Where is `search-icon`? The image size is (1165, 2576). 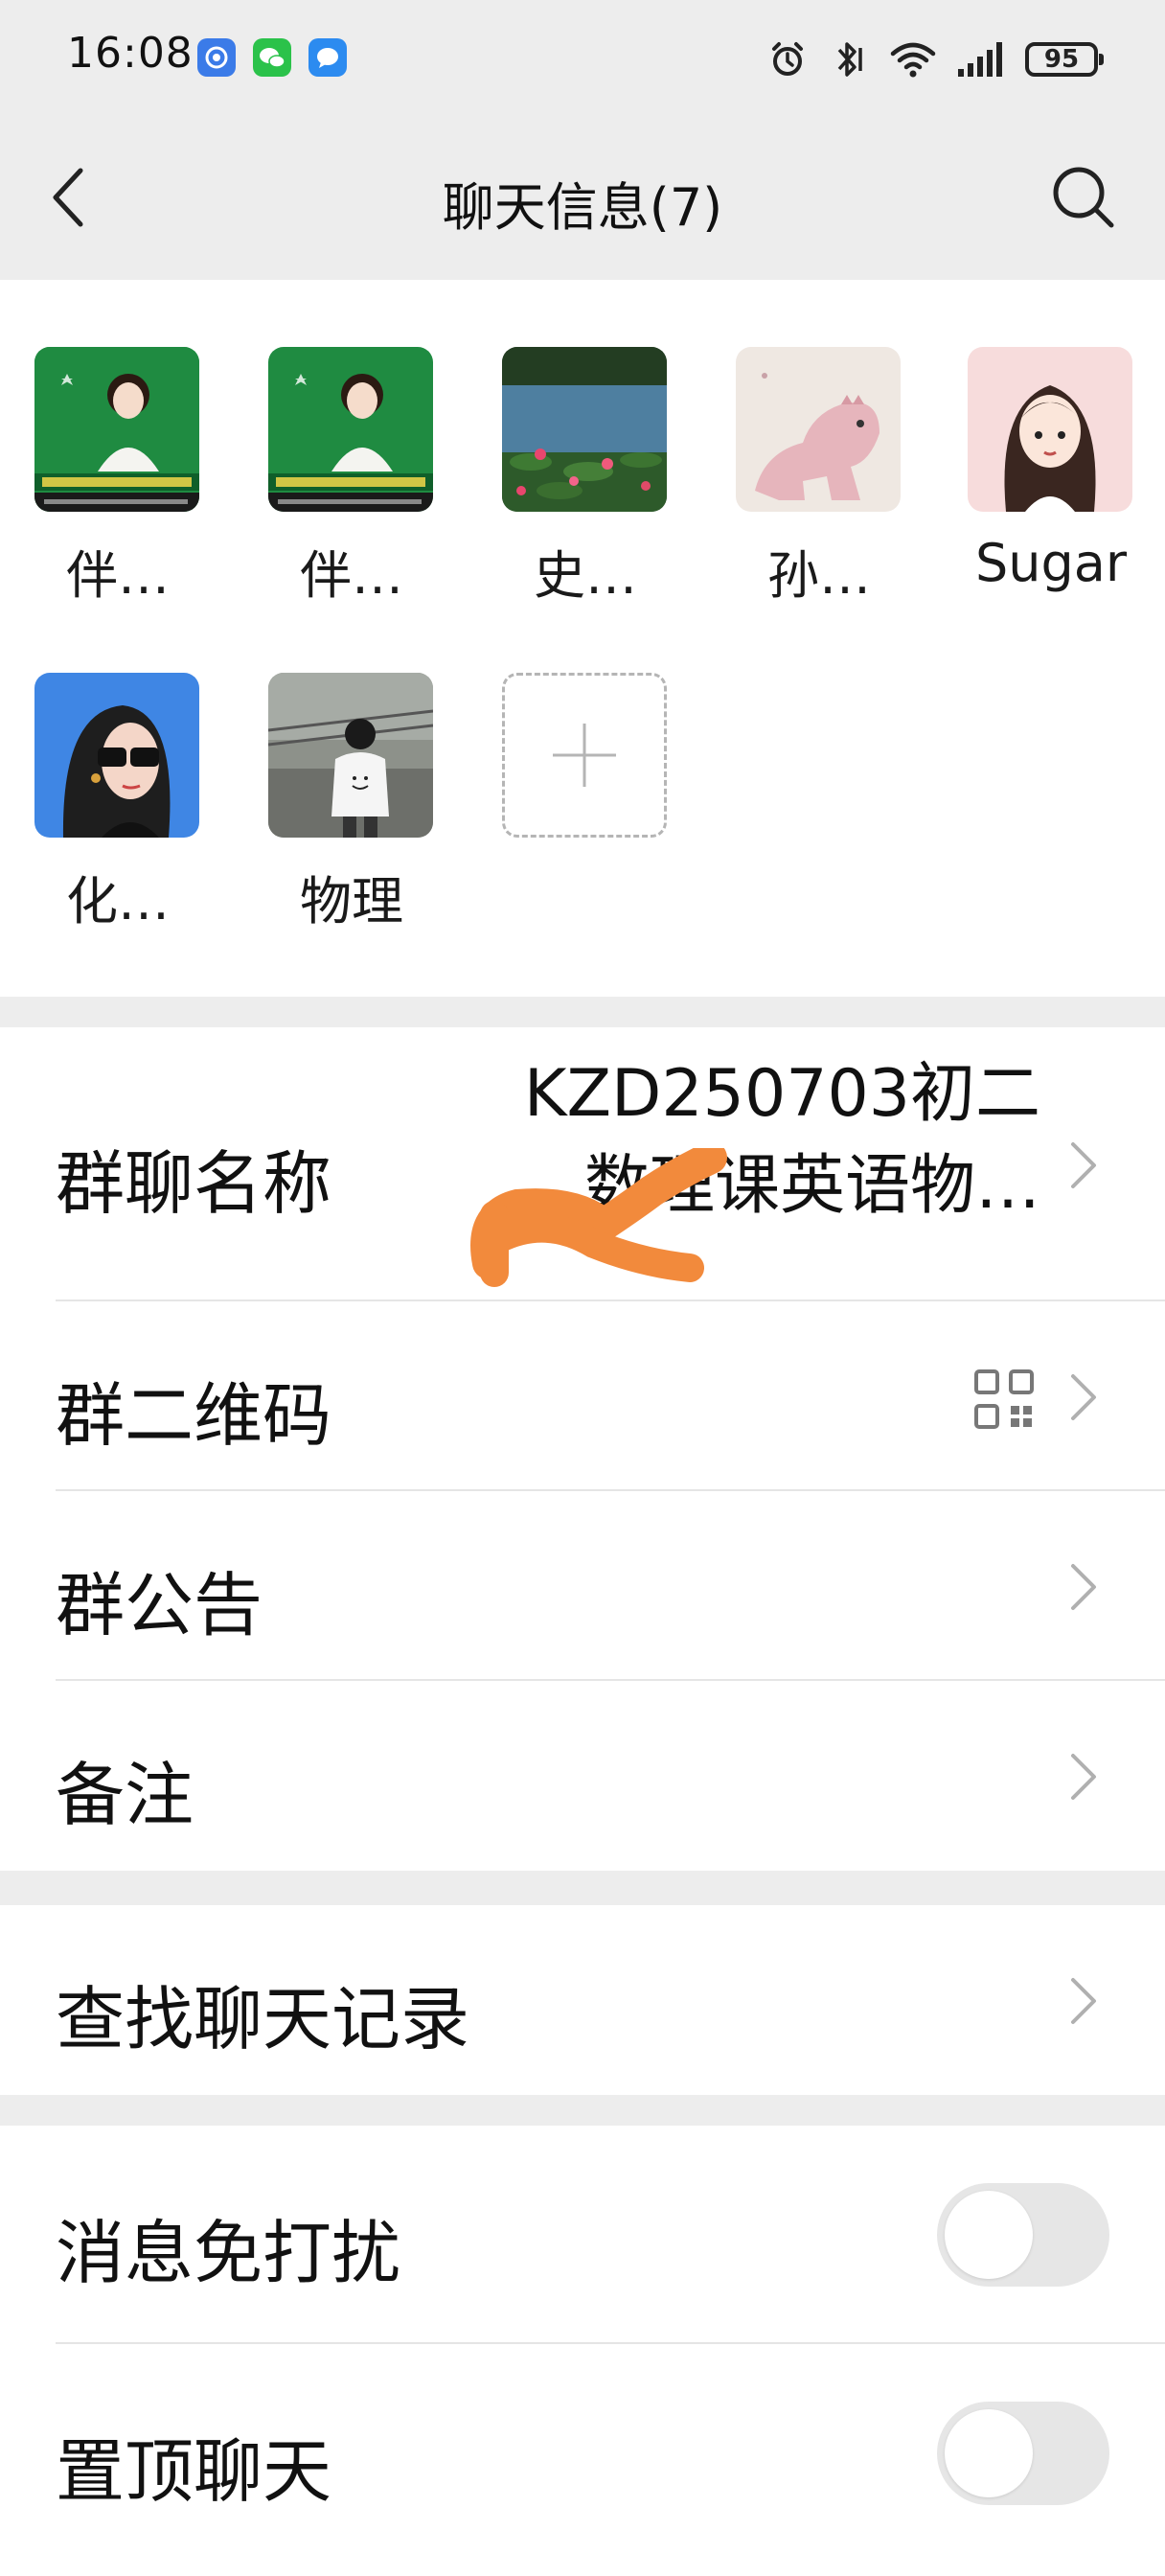 search-icon is located at coordinates (1083, 197).